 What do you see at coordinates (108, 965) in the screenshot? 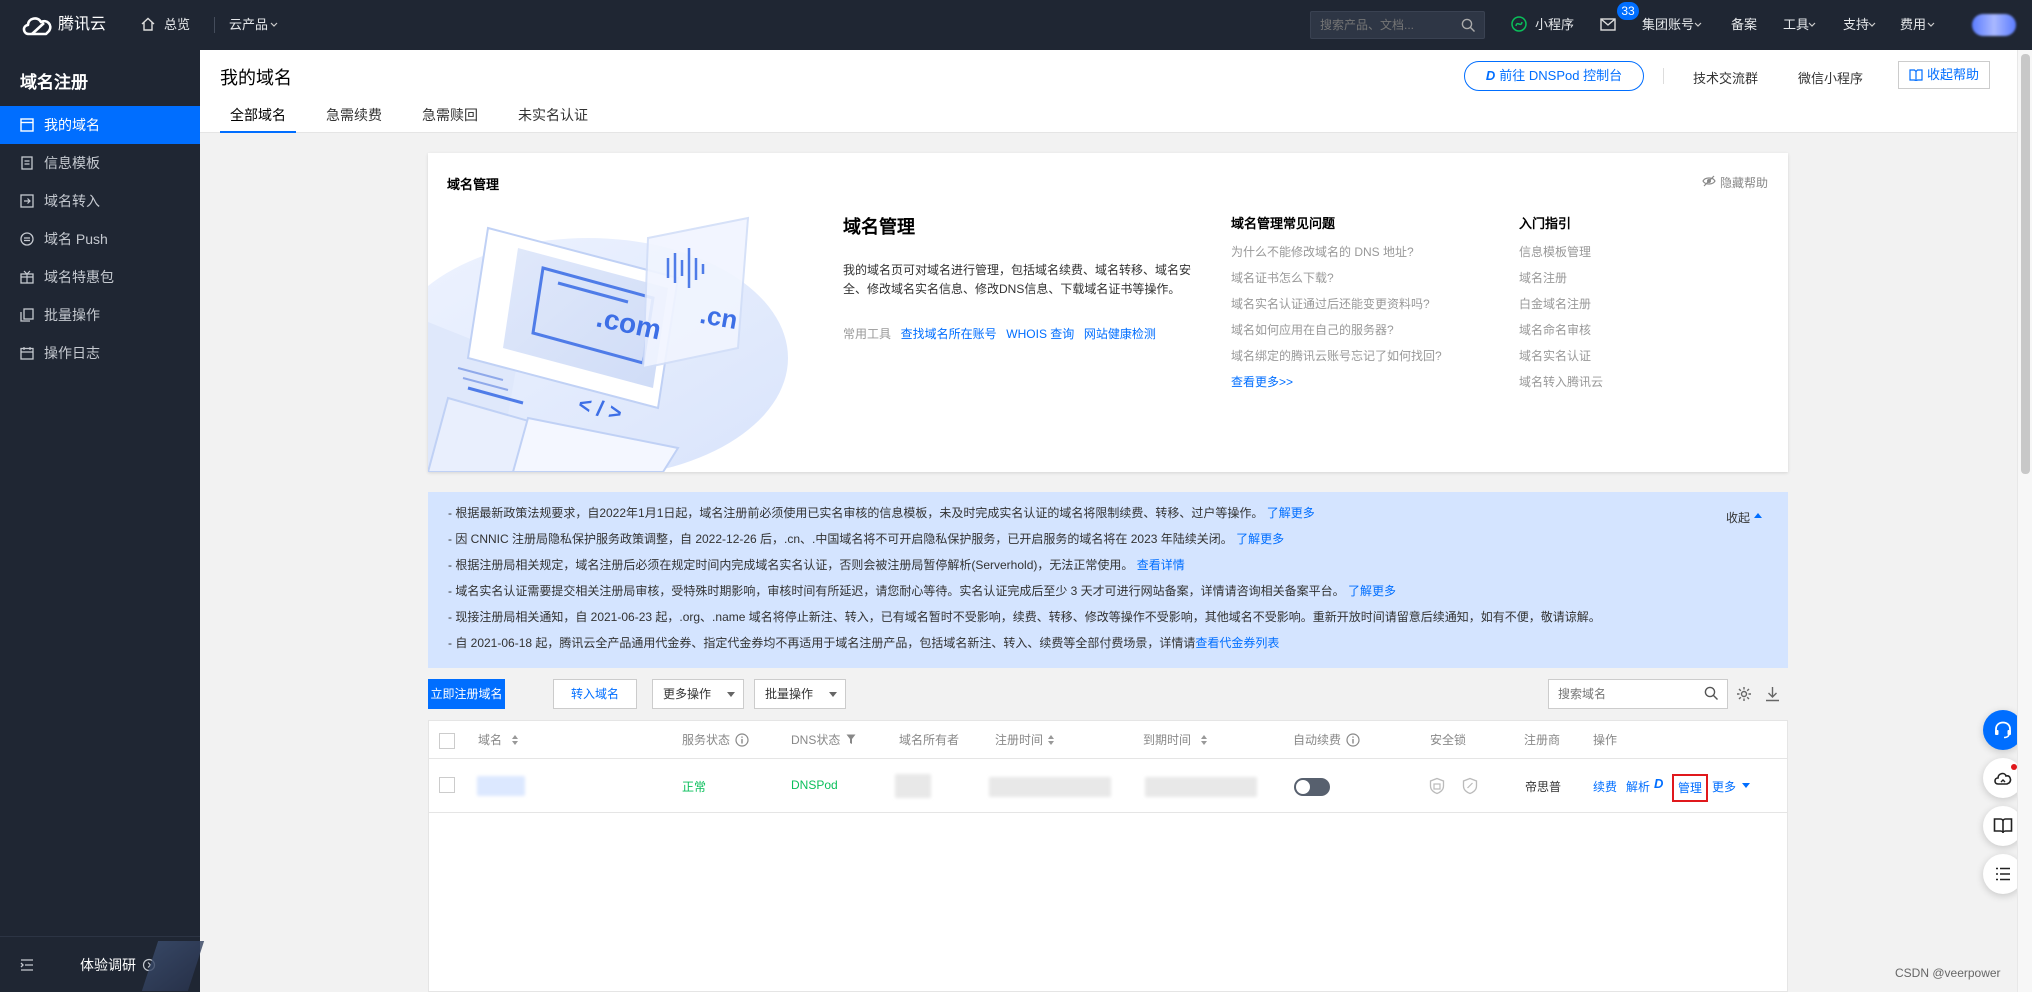
I see `survey-link: 体验调研` at bounding box center [108, 965].